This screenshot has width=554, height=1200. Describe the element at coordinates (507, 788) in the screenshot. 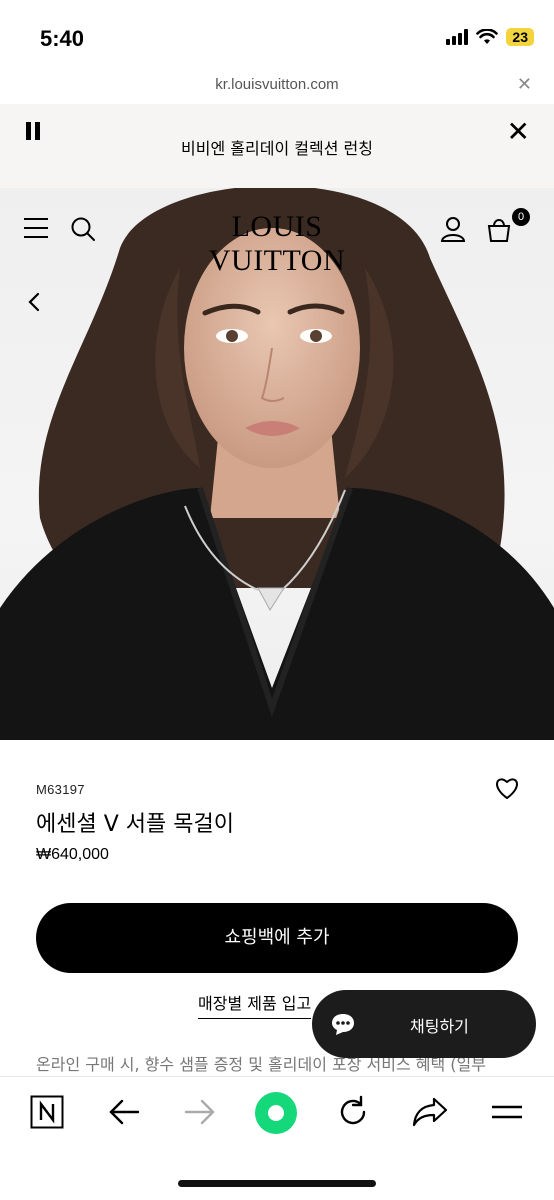

I see `heart-icon` at that location.